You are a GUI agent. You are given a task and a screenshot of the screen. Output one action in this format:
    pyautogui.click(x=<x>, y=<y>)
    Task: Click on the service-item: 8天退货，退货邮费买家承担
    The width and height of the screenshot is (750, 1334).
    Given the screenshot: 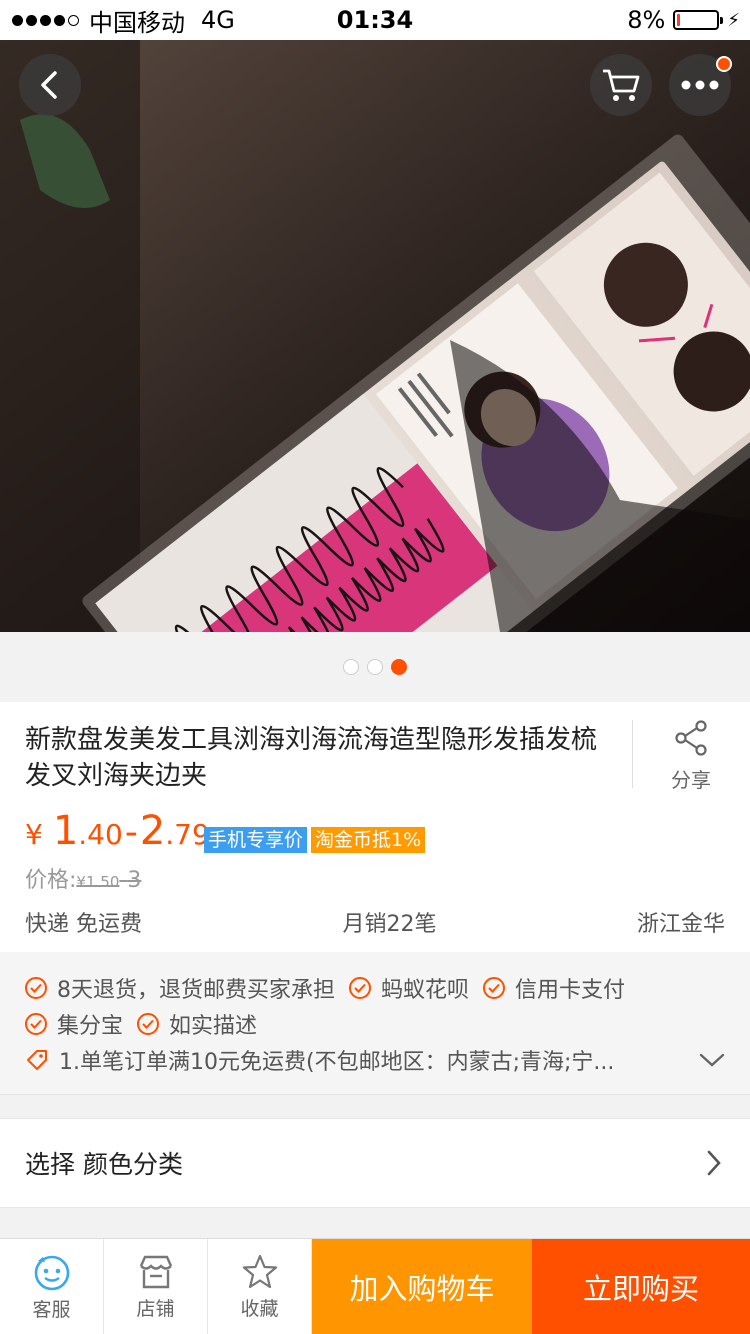 What is the action you would take?
    pyautogui.click(x=180, y=988)
    